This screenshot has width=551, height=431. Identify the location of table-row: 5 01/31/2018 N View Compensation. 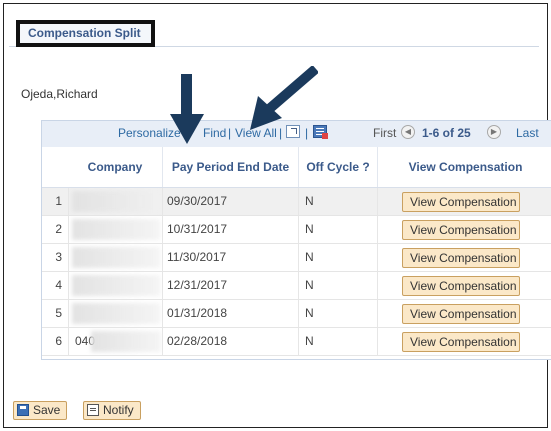
(296, 314).